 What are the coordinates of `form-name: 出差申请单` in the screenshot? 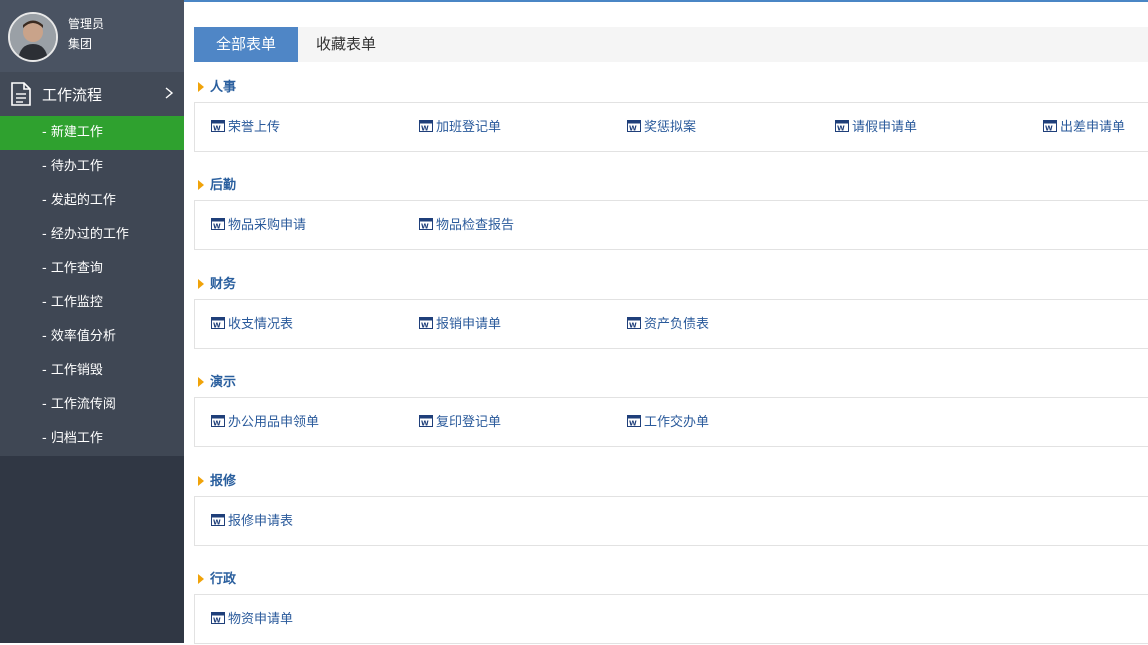 It's located at (1093, 127).